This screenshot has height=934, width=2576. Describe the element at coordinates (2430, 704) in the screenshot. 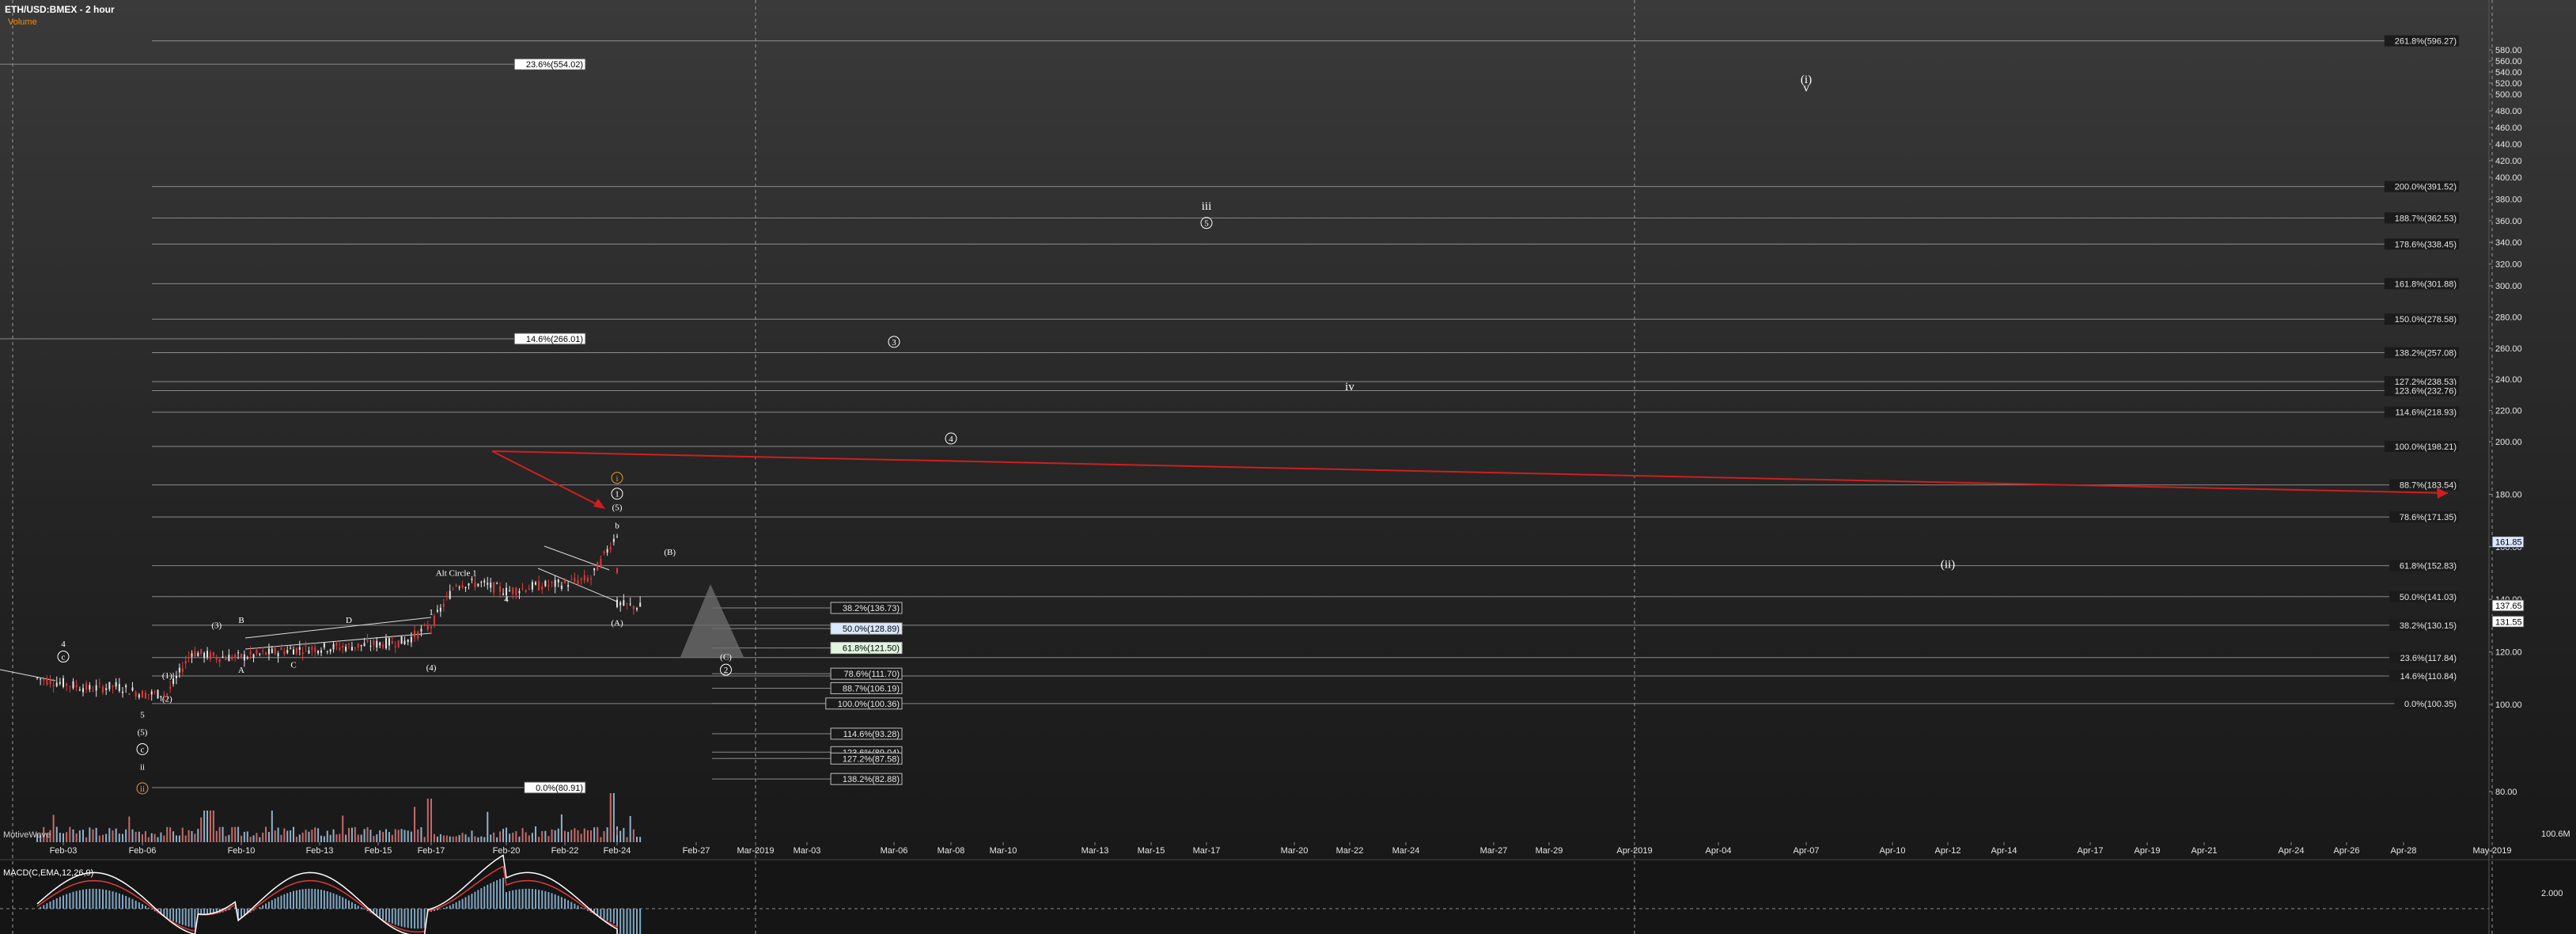

I see `fib-level-label: 0.0%(100.35)` at that location.